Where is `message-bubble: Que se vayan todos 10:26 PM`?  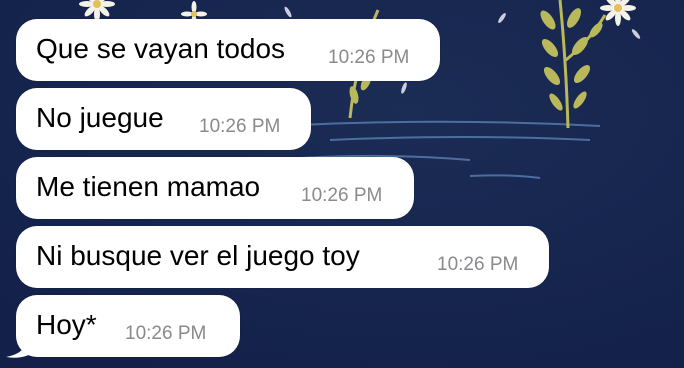
message-bubble: Que se vayan todos 10:26 PM is located at coordinates (228, 50).